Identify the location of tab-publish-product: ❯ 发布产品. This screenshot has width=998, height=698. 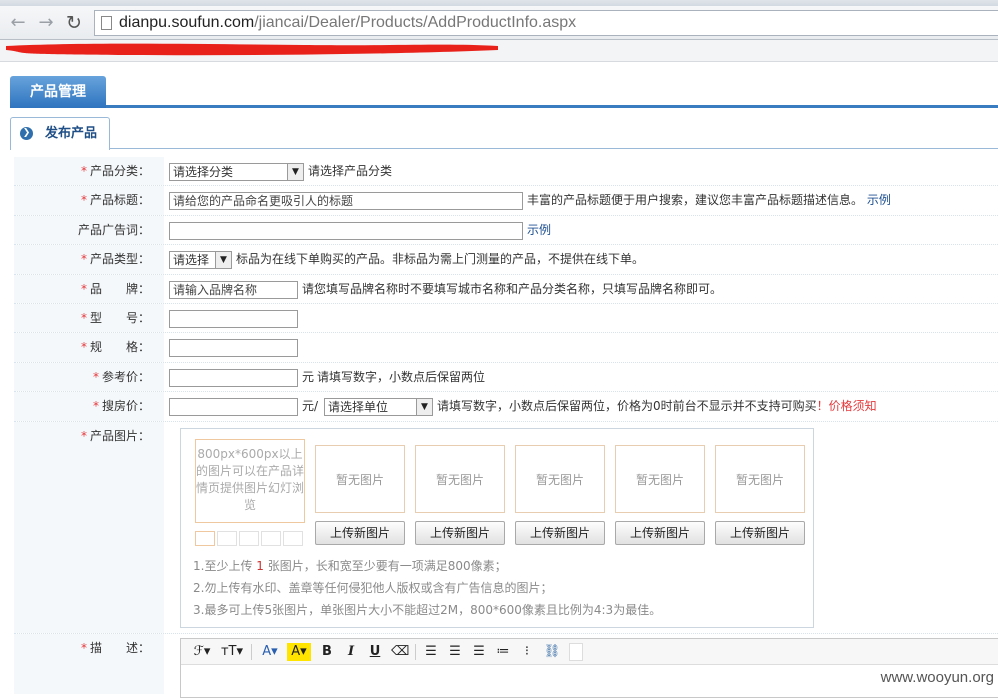
(60, 133).